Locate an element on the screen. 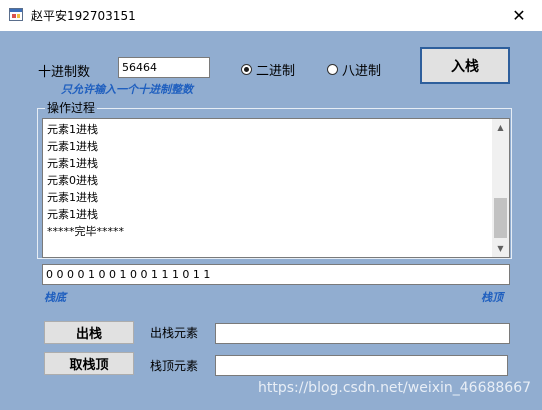 The height and width of the screenshot is (410, 542). radio-octal-dot is located at coordinates (332, 69).